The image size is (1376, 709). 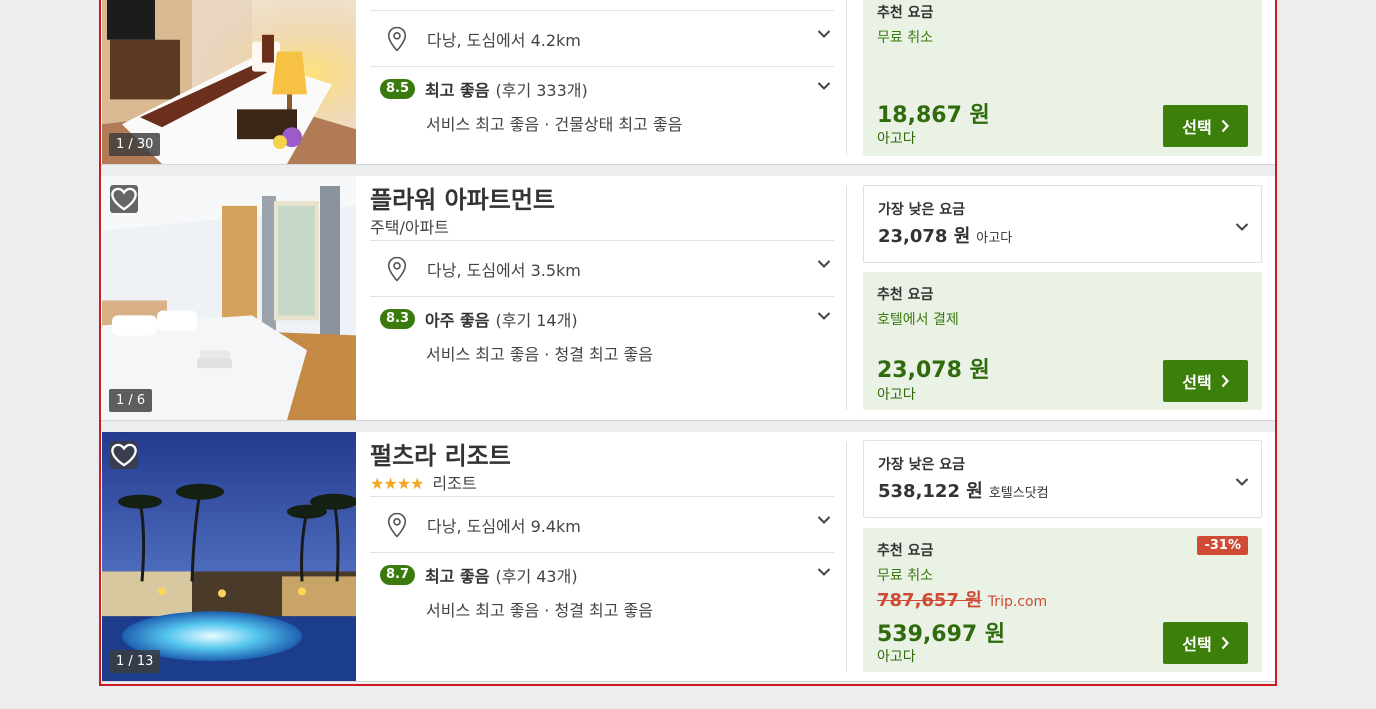 What do you see at coordinates (602, 456) in the screenshot?
I see `hotel-name: 펄츠라 리조트` at bounding box center [602, 456].